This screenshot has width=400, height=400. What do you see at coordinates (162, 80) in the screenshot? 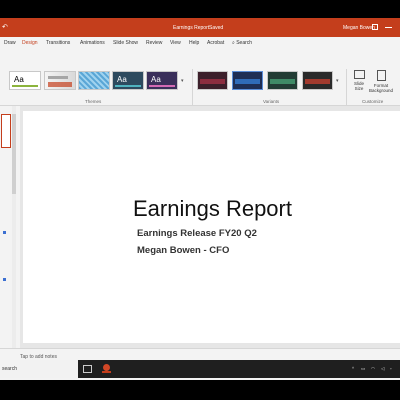
I see `theme-5: Aa` at bounding box center [162, 80].